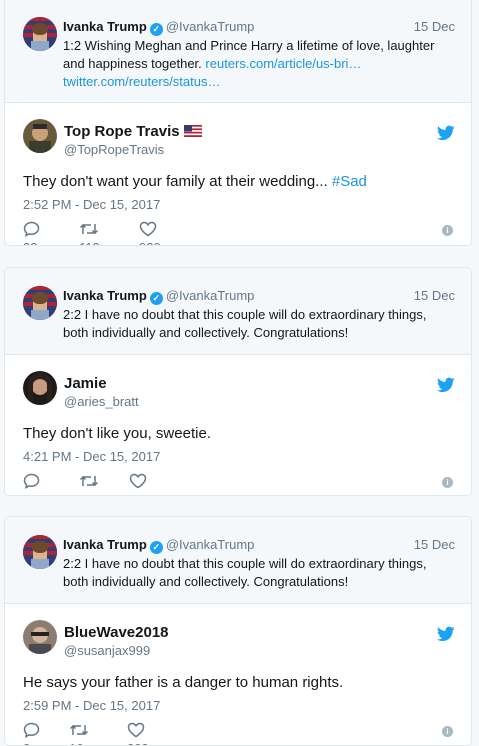 This screenshot has width=479, height=746. What do you see at coordinates (116, 632) in the screenshot?
I see `reply-author-name: BlueWave2018` at bounding box center [116, 632].